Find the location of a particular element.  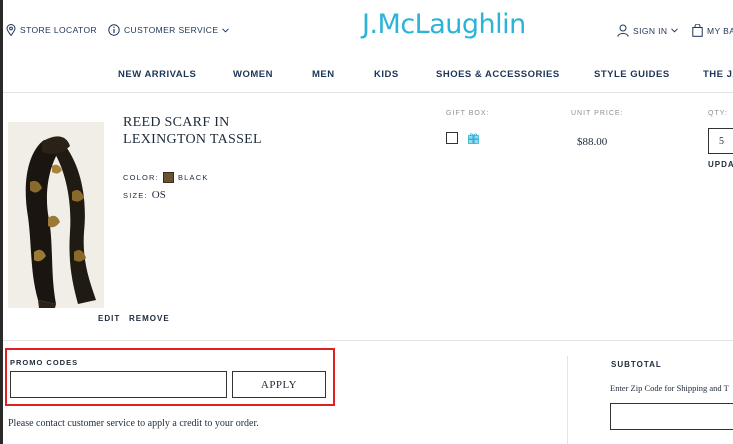

my-bag-link: MY BA is located at coordinates (712, 30).